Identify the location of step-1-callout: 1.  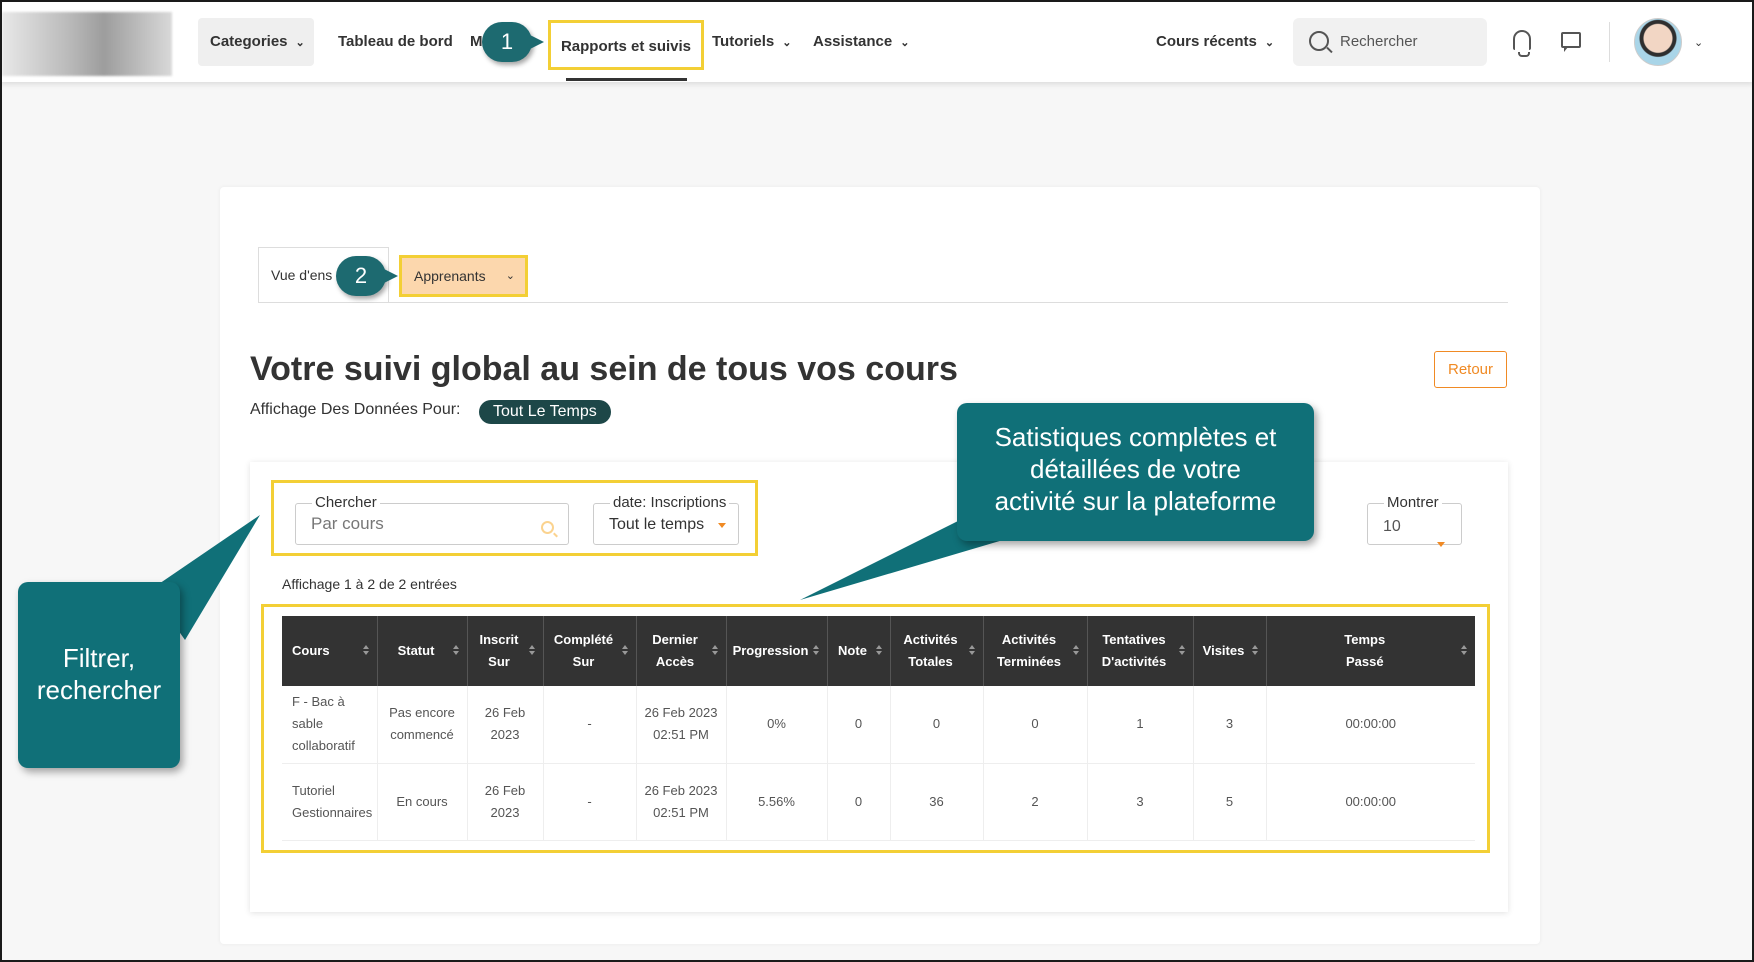
(513, 42).